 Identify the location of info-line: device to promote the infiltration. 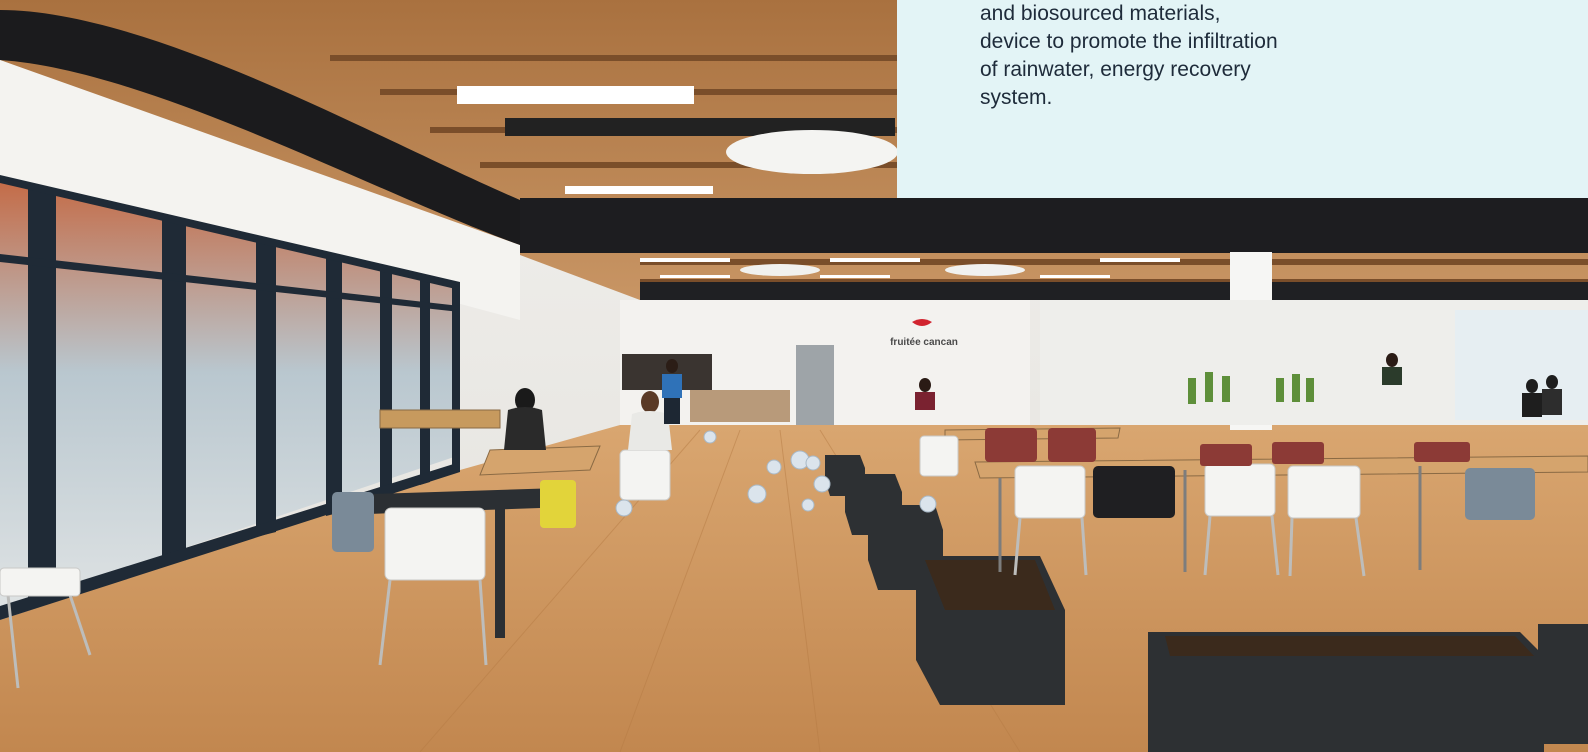
(1129, 41).